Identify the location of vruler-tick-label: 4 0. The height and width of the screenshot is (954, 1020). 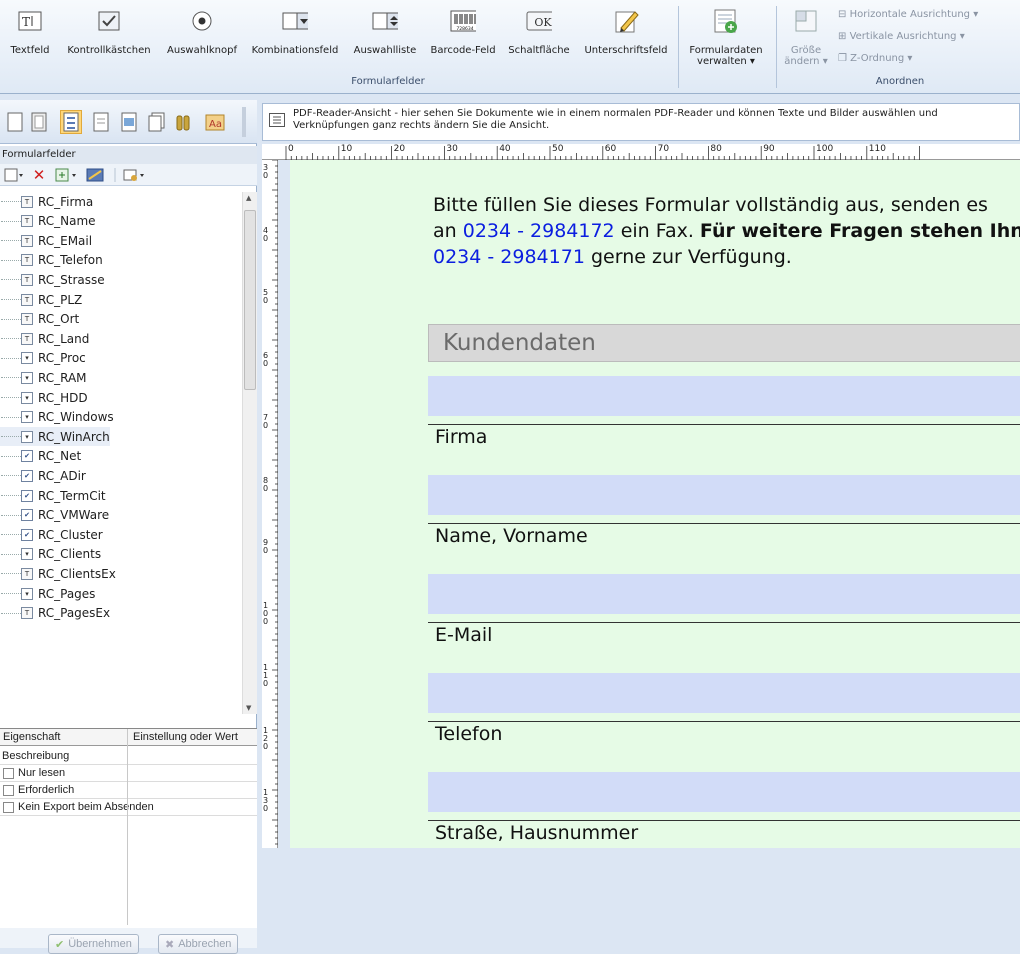
(266, 234).